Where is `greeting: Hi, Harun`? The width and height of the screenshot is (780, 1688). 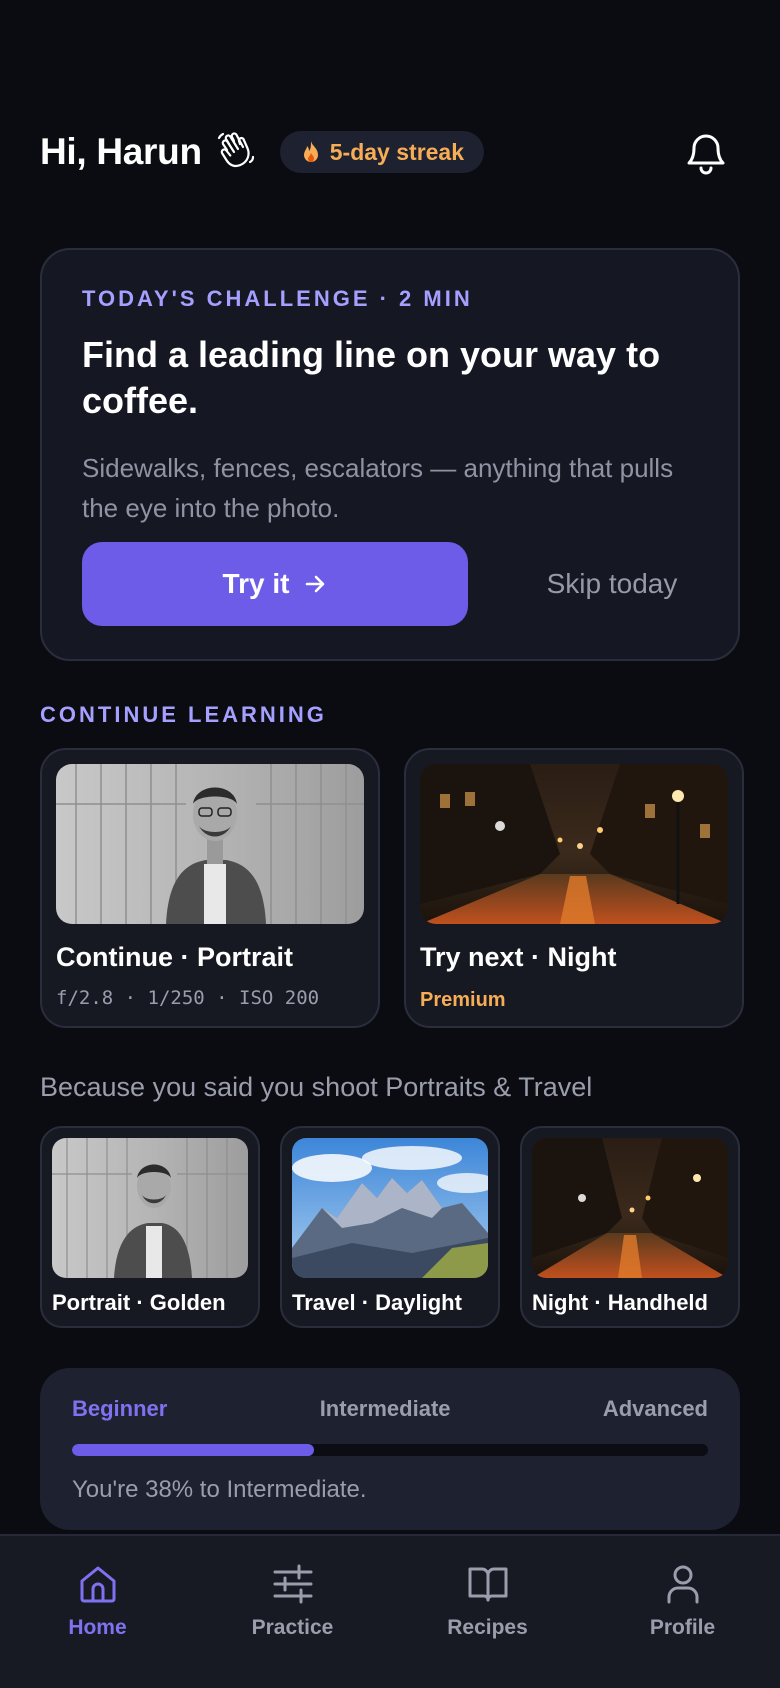 greeting: Hi, Harun is located at coordinates (121, 151).